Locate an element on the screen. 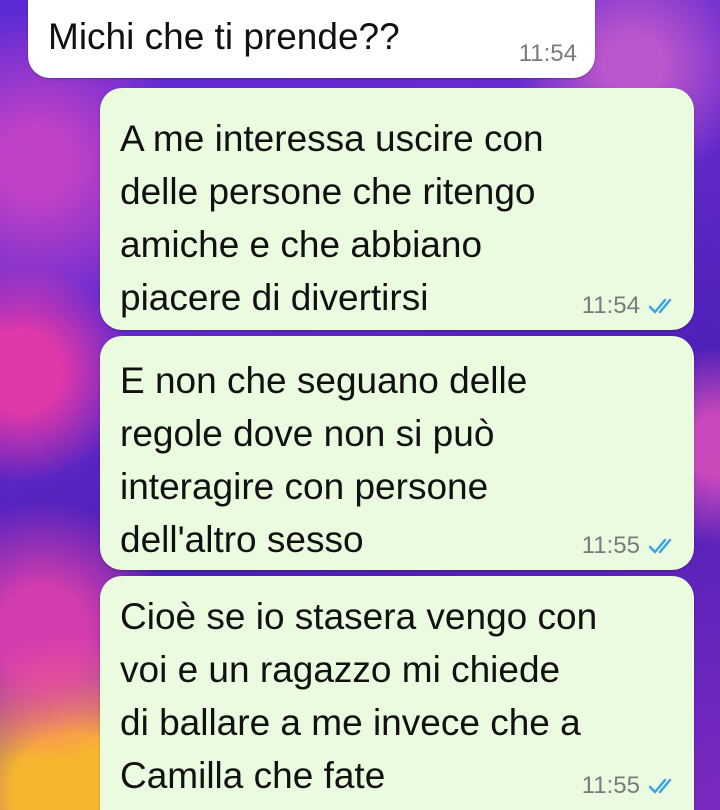 Image resolution: width=720 pixels, height=810 pixels. message-text: Michi che ti prende?? is located at coordinates (224, 36).